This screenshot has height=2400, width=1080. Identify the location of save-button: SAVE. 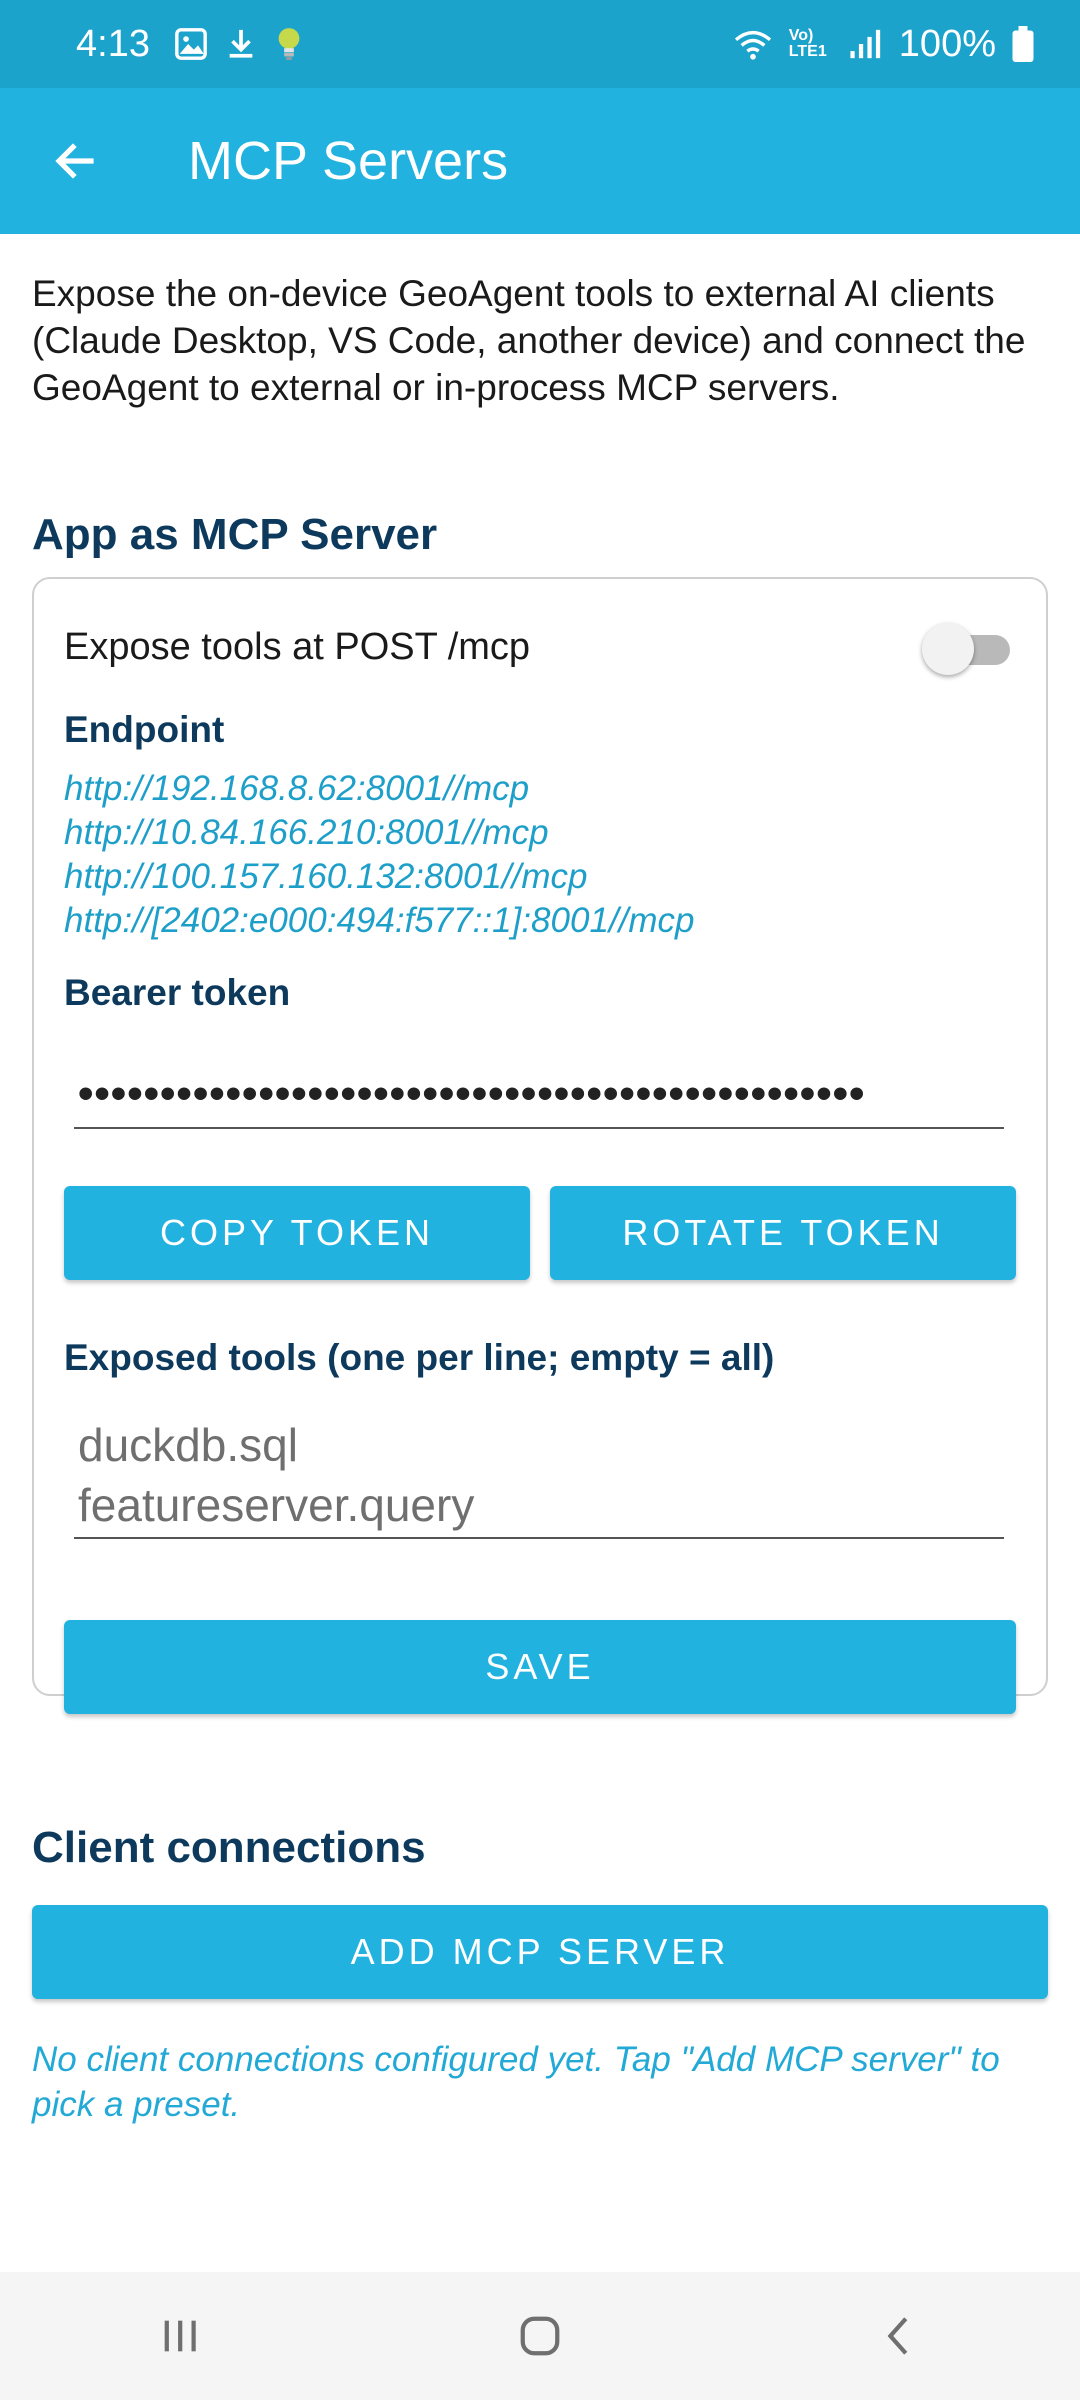
(540, 1667).